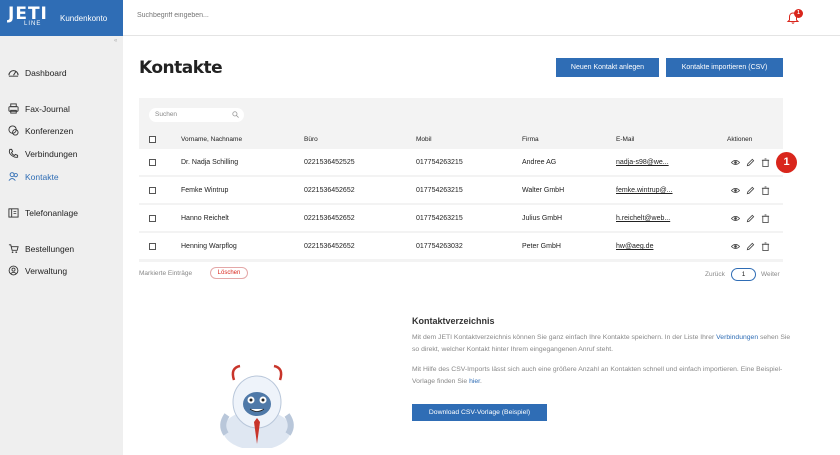 The height and width of the screenshot is (455, 840). I want to click on marked-entries-label: Markierte Einträge, so click(166, 273).